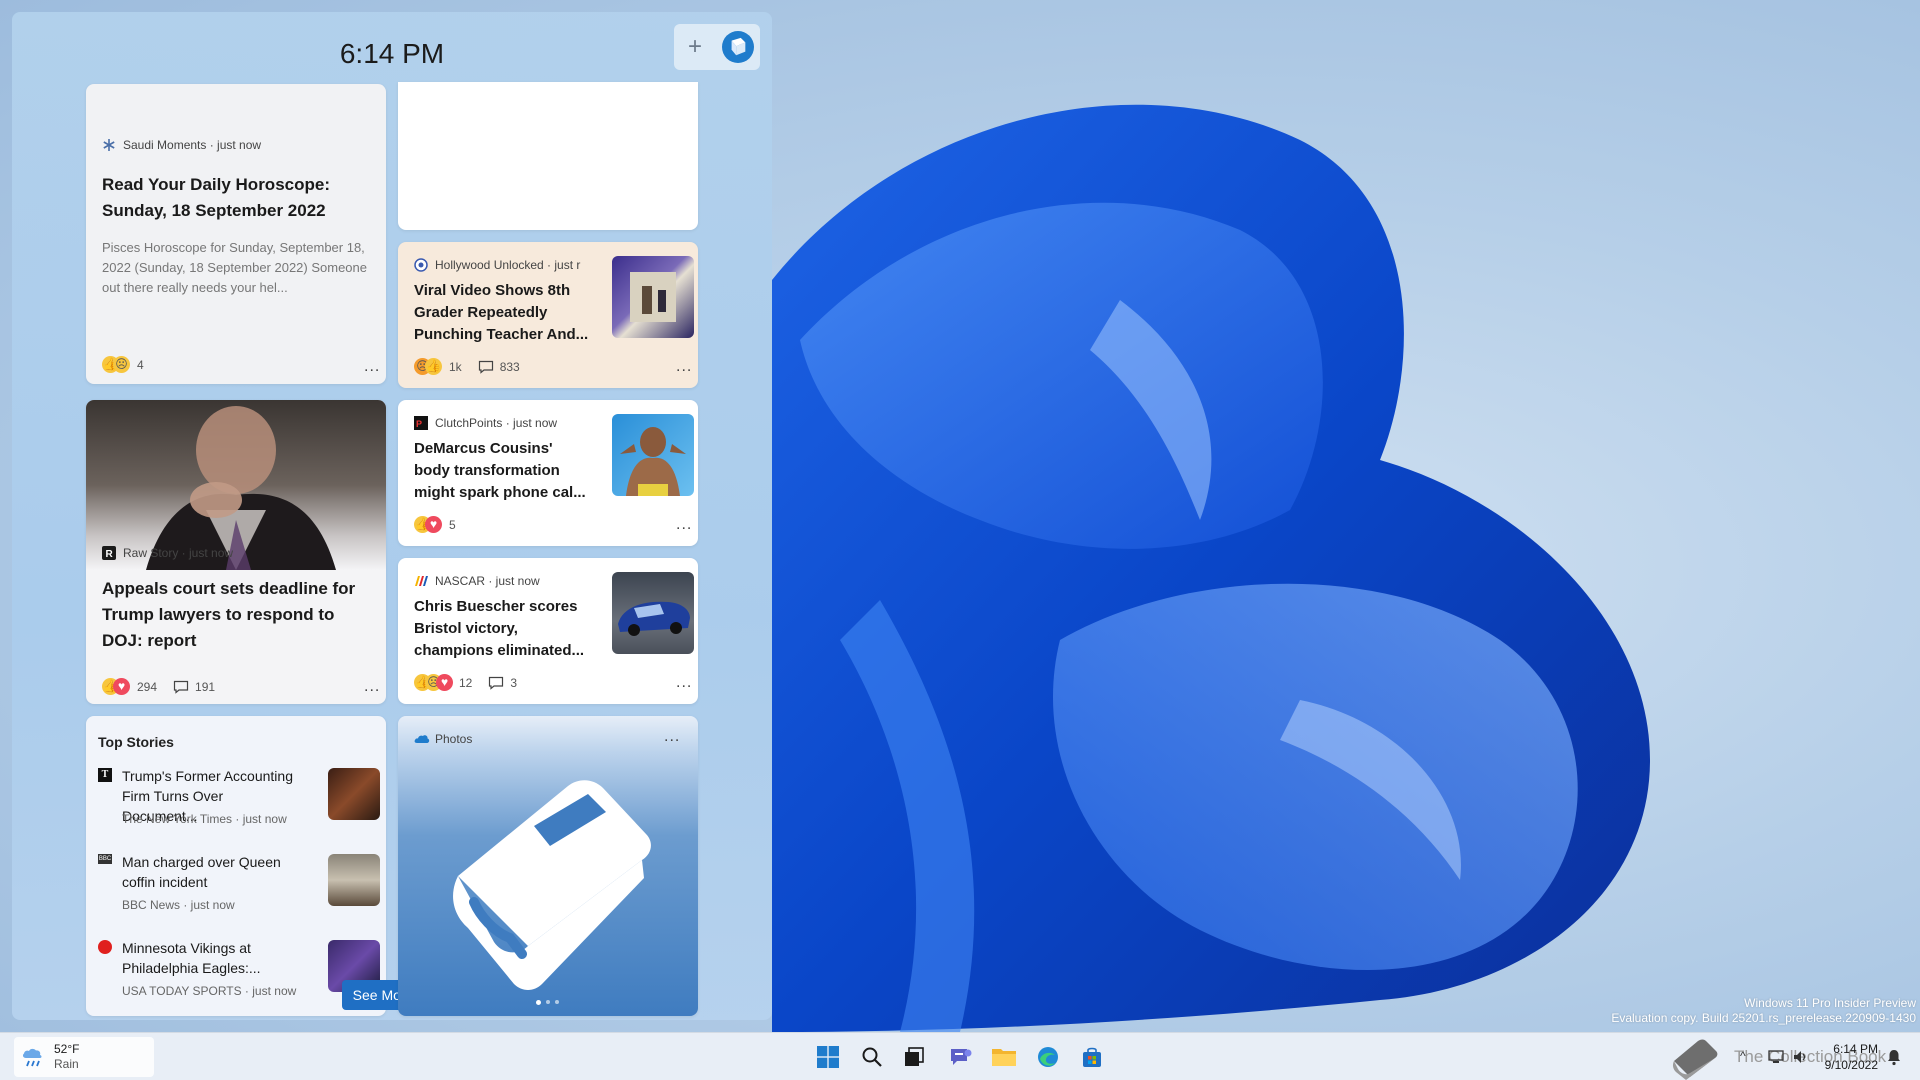  I want to click on board-clock: 6:14 PM, so click(392, 53).